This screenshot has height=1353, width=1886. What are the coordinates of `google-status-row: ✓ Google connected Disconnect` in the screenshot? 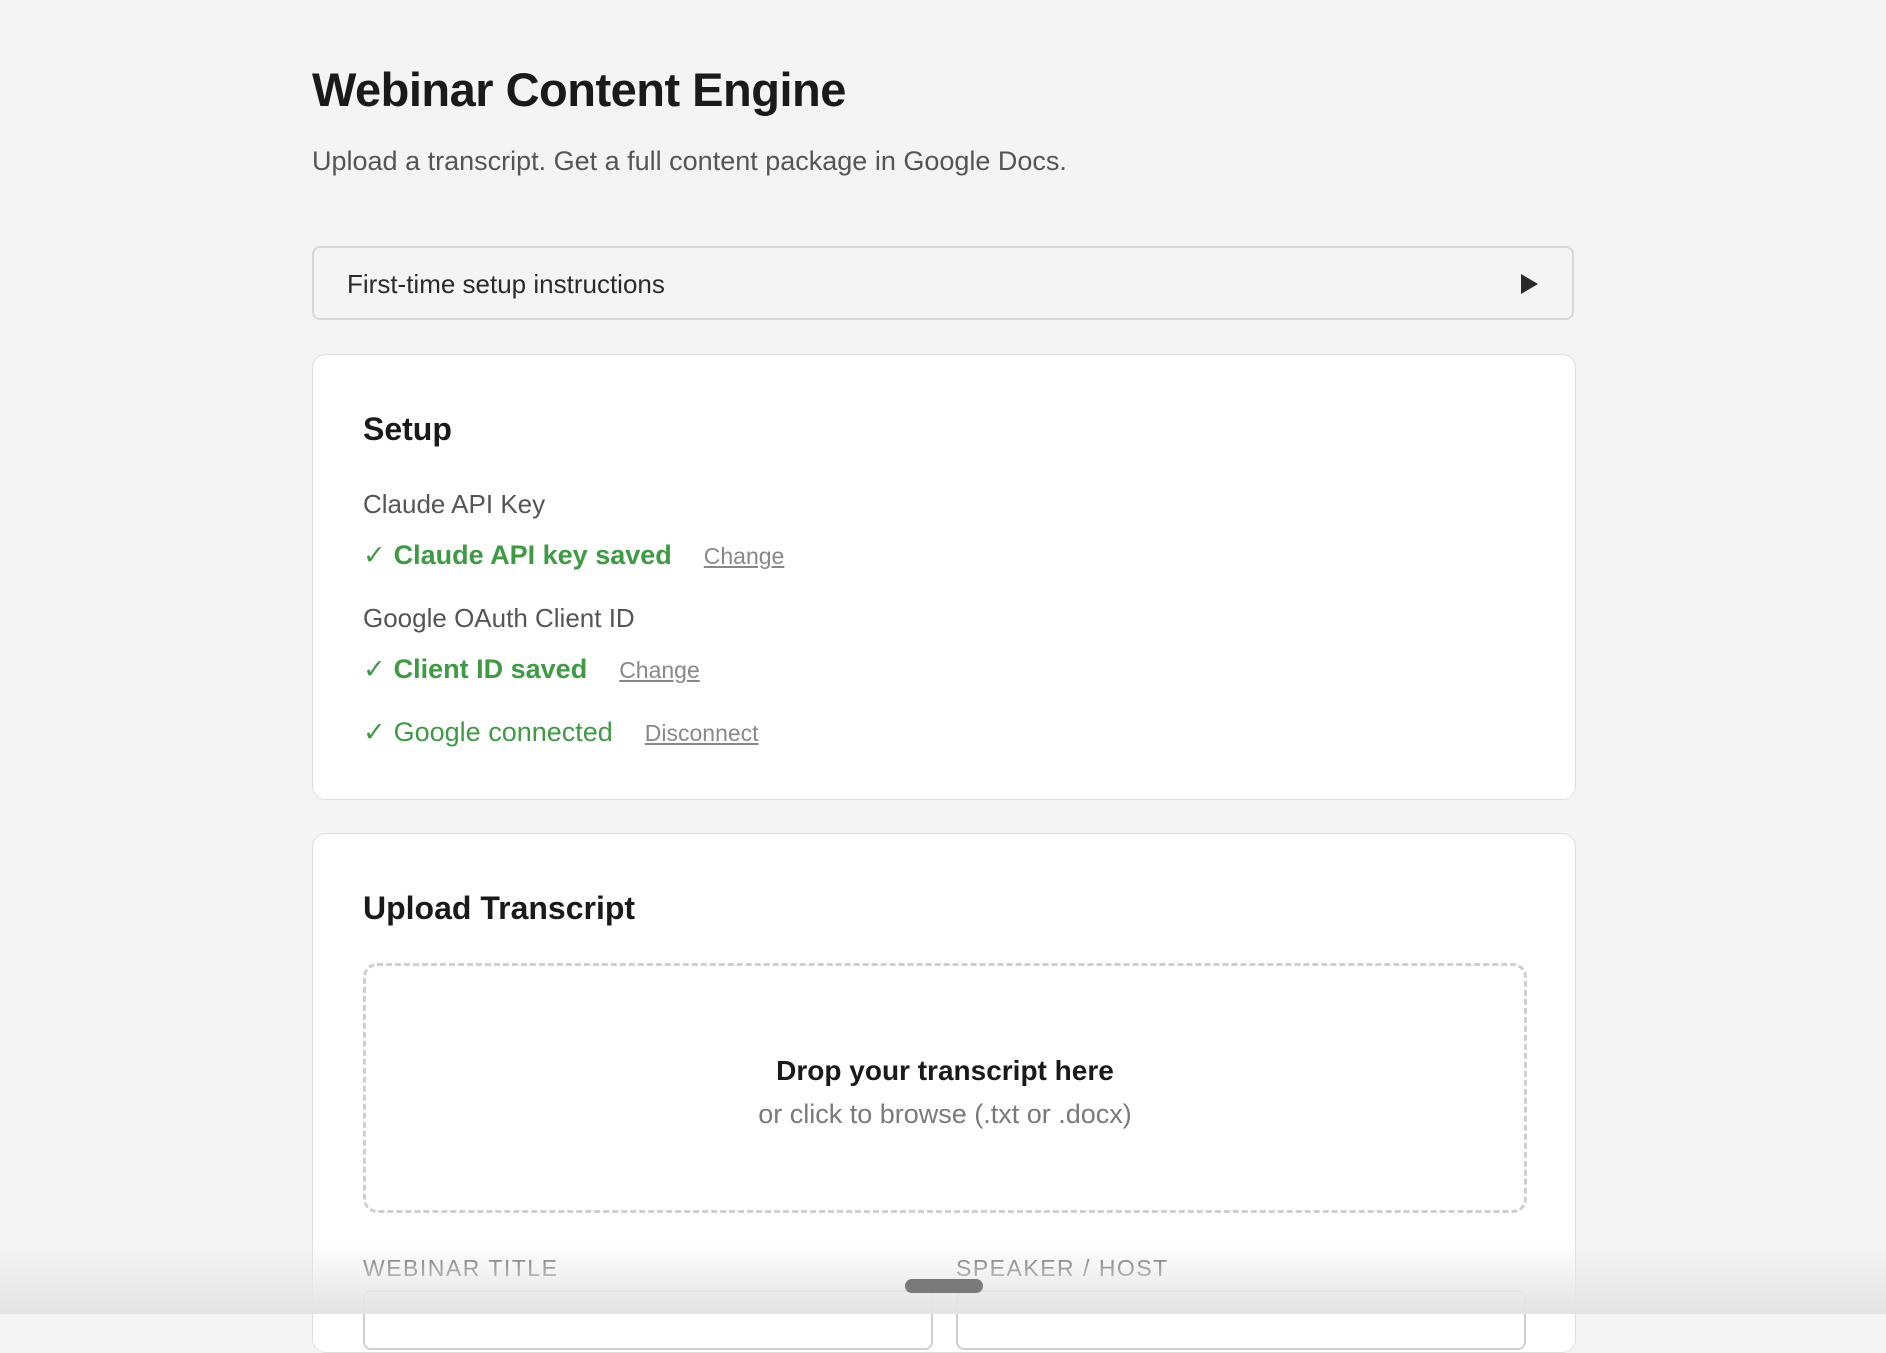 It's located at (561, 732).